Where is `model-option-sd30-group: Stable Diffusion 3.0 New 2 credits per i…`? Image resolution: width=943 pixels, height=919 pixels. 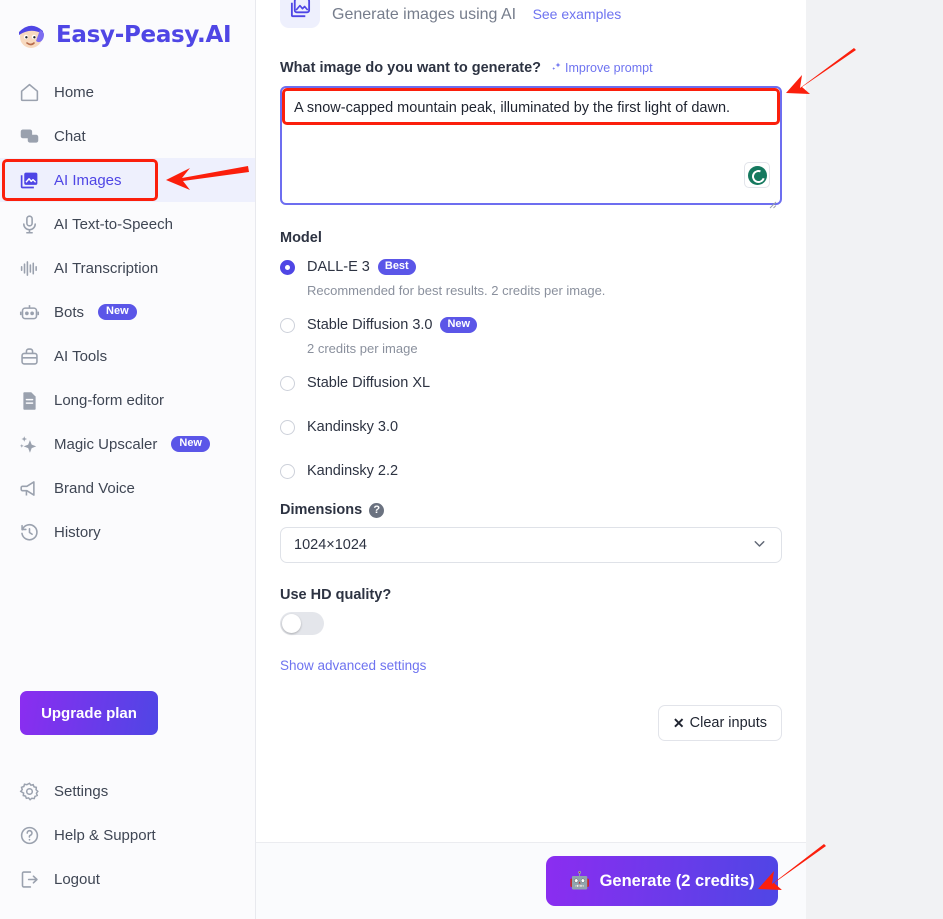
model-option-sd30-group: Stable Diffusion 3.0 New 2 credits per i… is located at coordinates (531, 334).